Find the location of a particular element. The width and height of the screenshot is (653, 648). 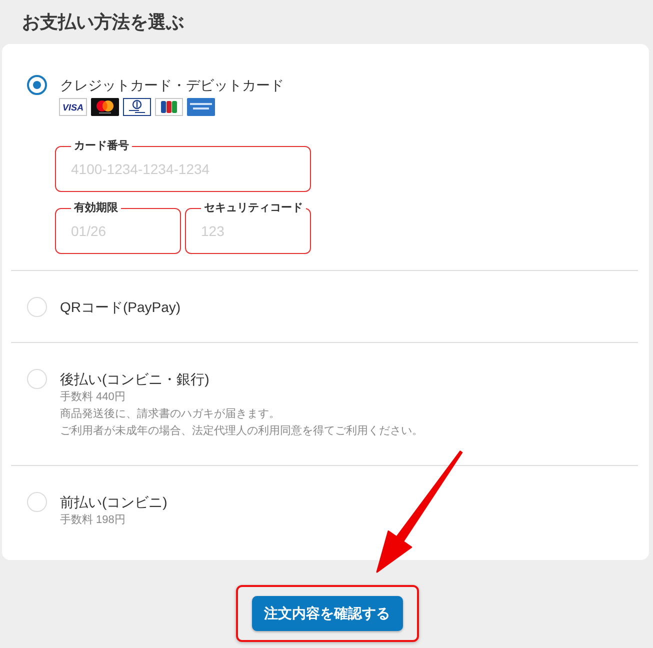

field-label: セキュリティコード is located at coordinates (253, 208).